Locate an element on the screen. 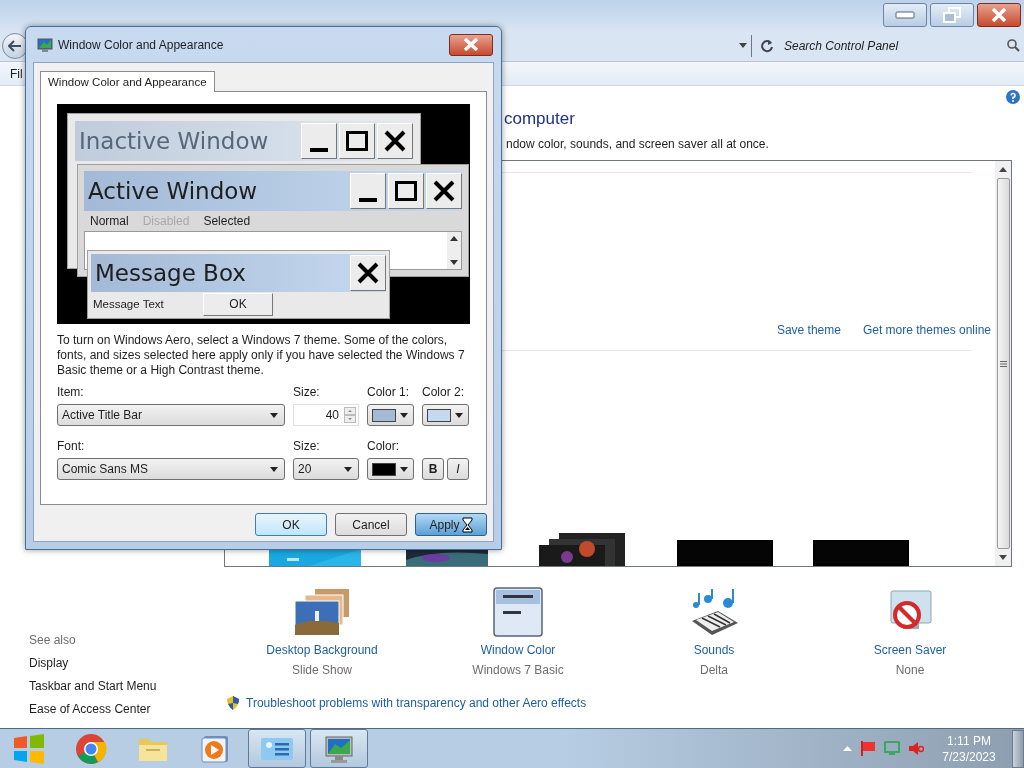 The image size is (1024, 768). windows-logo-icon is located at coordinates (29, 748).